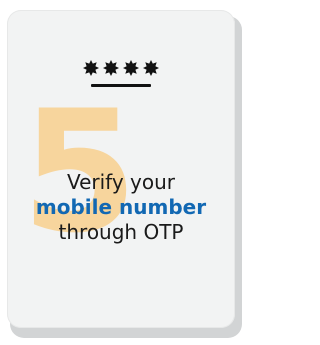 The height and width of the screenshot is (345, 320). What do you see at coordinates (151, 68) in the screenshot?
I see `star-icon` at bounding box center [151, 68].